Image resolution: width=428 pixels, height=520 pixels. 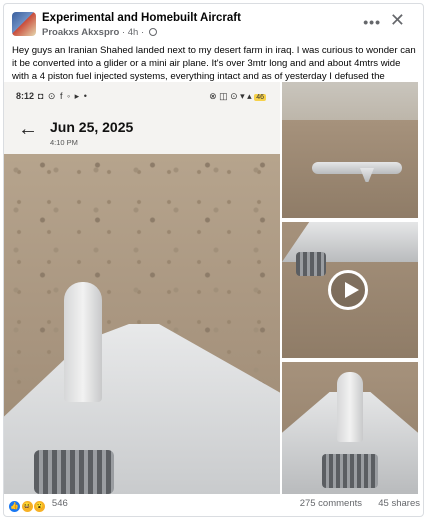 What do you see at coordinates (133, 32) in the screenshot?
I see `post-time: 4h` at bounding box center [133, 32].